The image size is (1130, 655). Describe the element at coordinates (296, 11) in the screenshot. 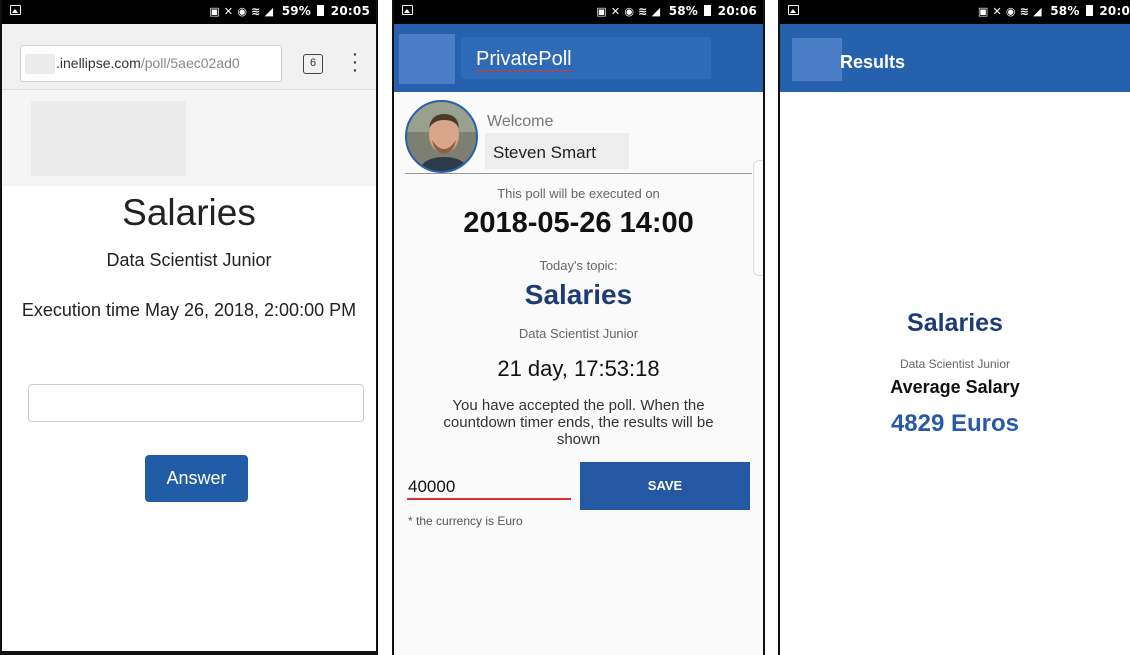

I see `battery-percent: 59%` at that location.